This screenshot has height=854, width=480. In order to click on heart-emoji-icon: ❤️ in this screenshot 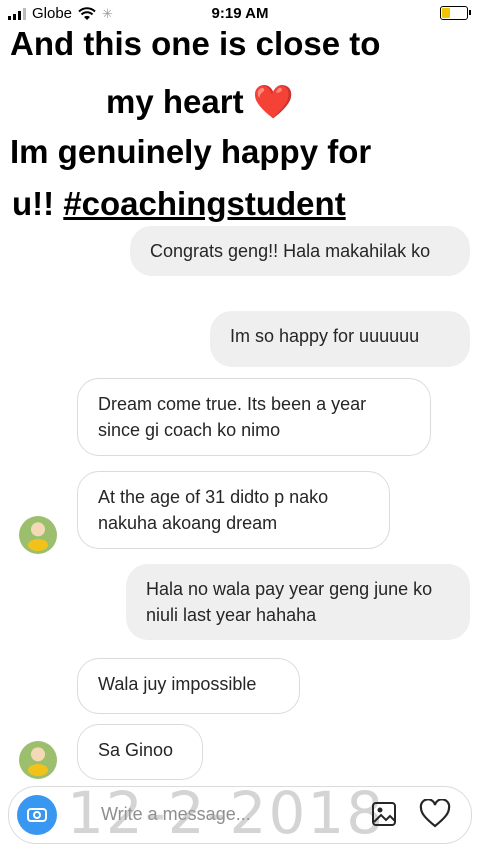, I will do `click(273, 101)`.